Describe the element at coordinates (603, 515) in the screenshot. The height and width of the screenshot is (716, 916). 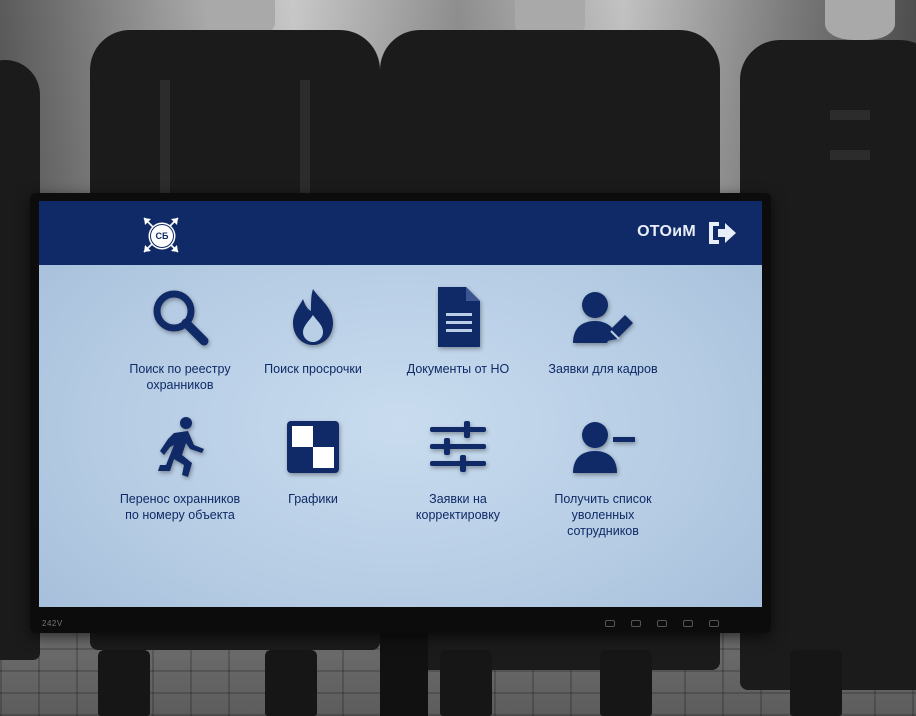
I see `menu-item-label: Получить список уволенных сотрудников` at that location.